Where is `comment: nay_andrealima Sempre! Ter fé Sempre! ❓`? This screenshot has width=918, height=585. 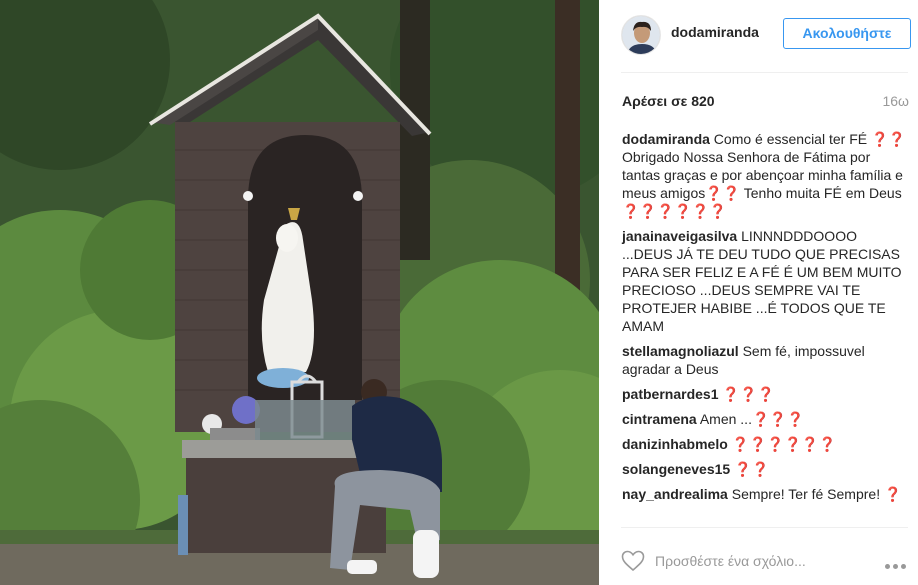
comment: nay_andrealima Sempre! Ter fé Sempre! ❓ is located at coordinates (766, 494).